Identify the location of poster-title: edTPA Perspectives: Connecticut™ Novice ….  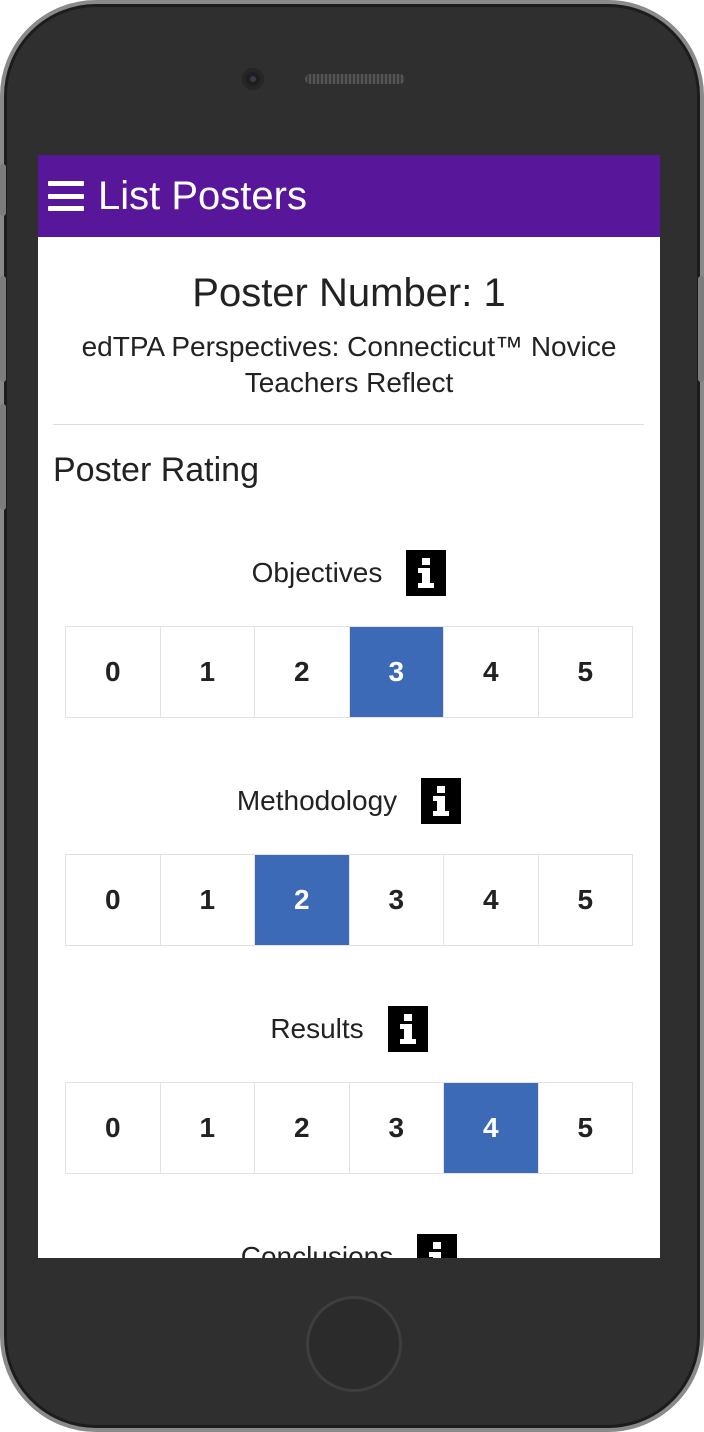
(349, 364).